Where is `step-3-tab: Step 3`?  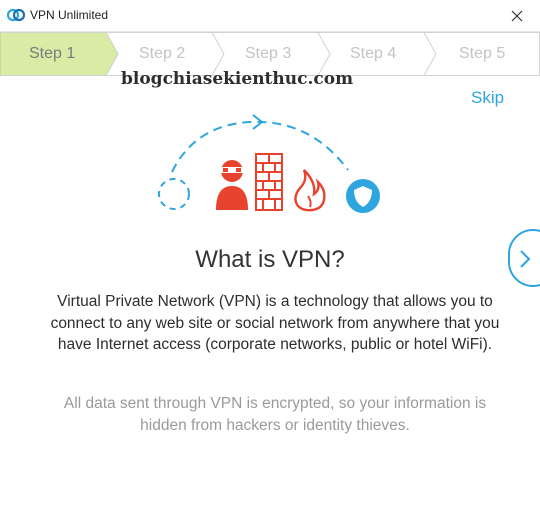
step-3-tab: Step 3 is located at coordinates (268, 54).